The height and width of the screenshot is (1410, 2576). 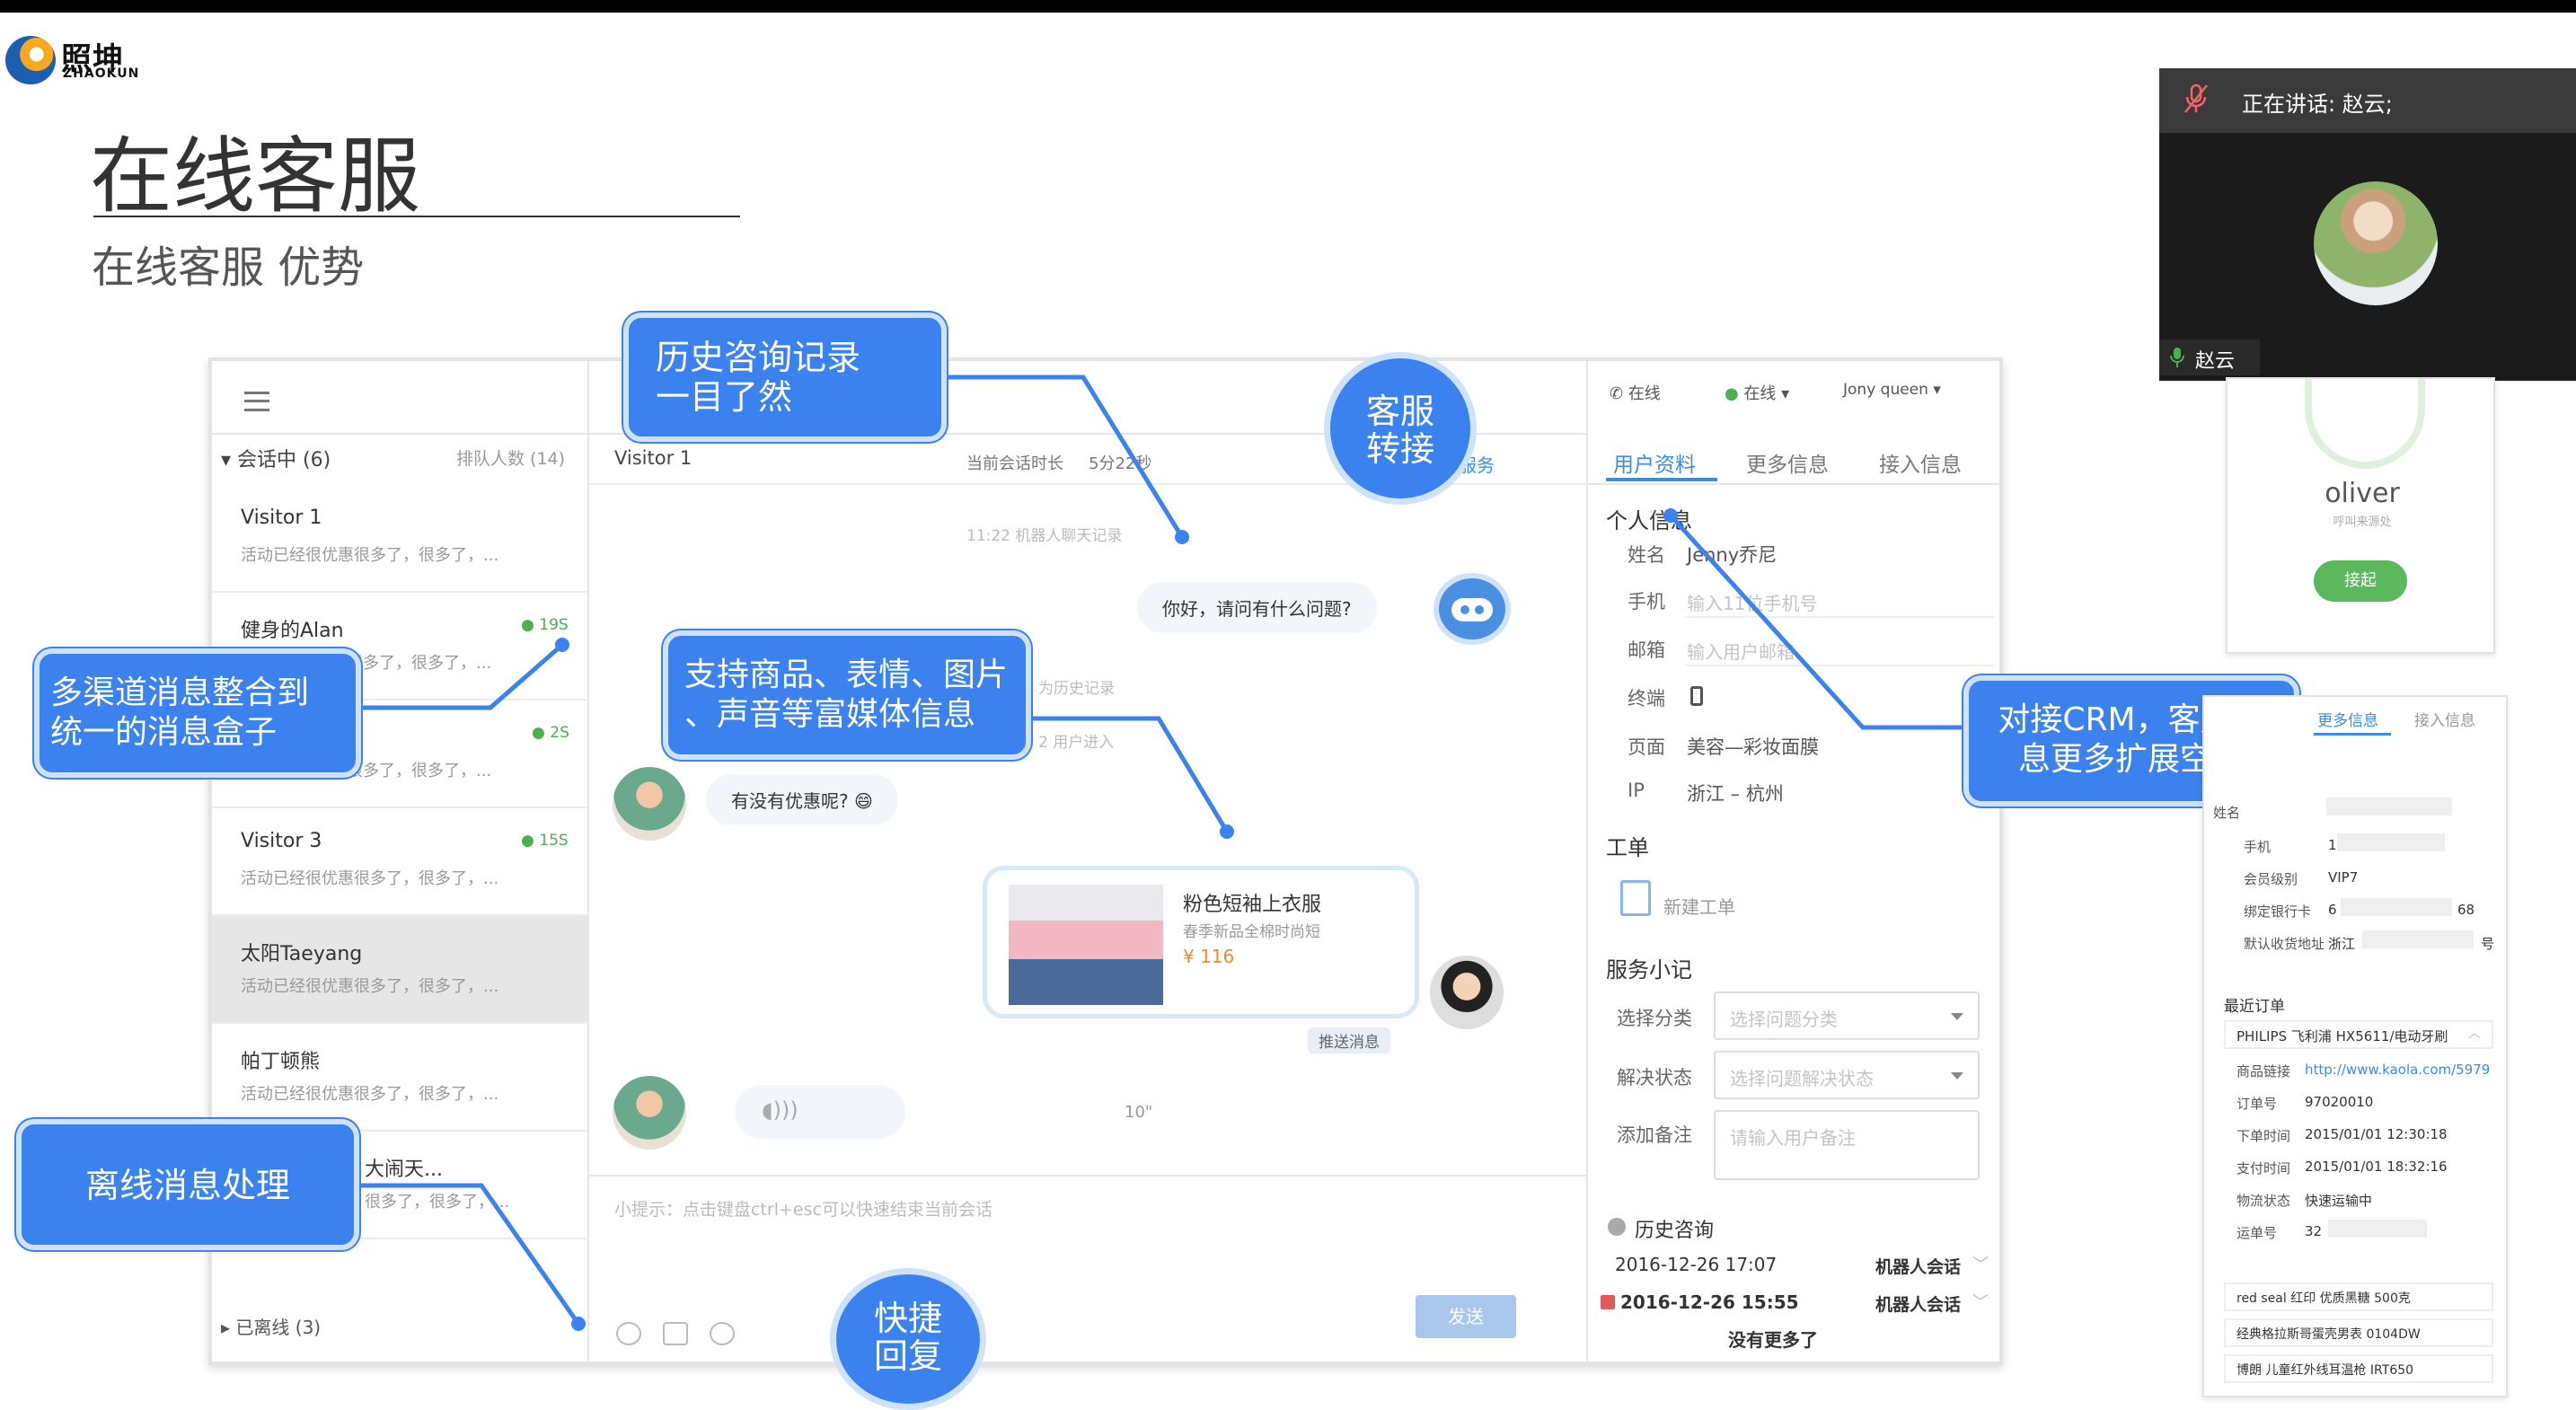 I want to click on status-select: 选择问题解决状态, so click(x=1847, y=1075).